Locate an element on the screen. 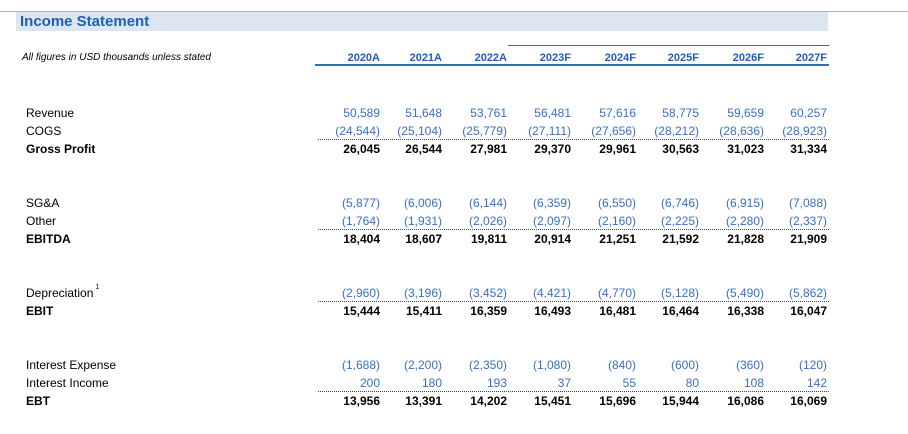 The image size is (908, 434). cell-sg-a-2026f: (6,915) is located at coordinates (734, 203).